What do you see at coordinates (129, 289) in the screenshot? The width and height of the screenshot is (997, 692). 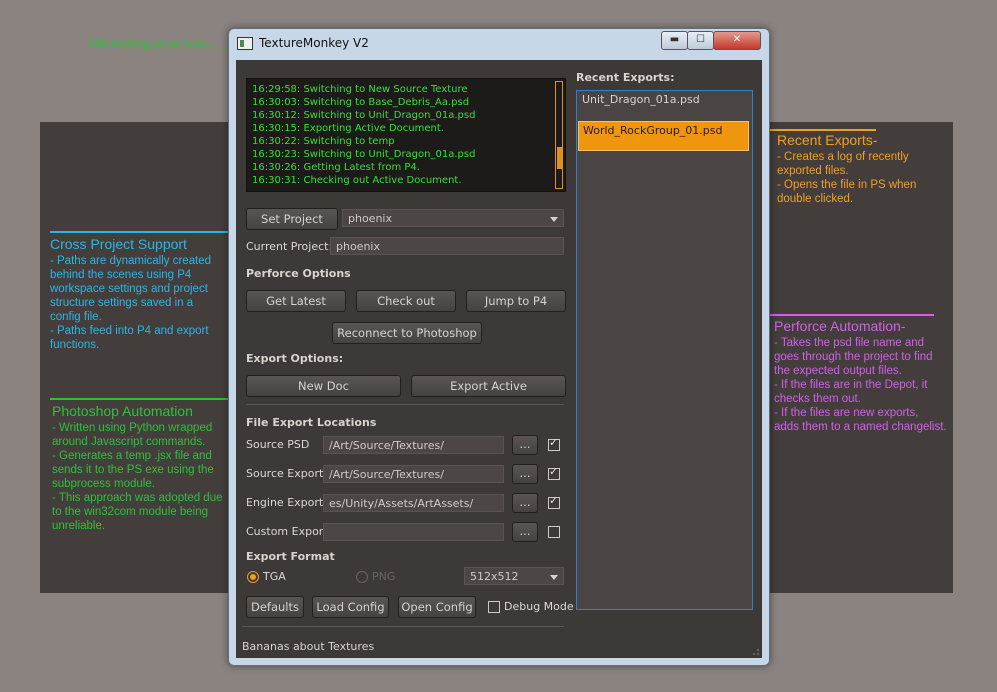 I see `cross-project-line-text: workspace settings and project` at bounding box center [129, 289].